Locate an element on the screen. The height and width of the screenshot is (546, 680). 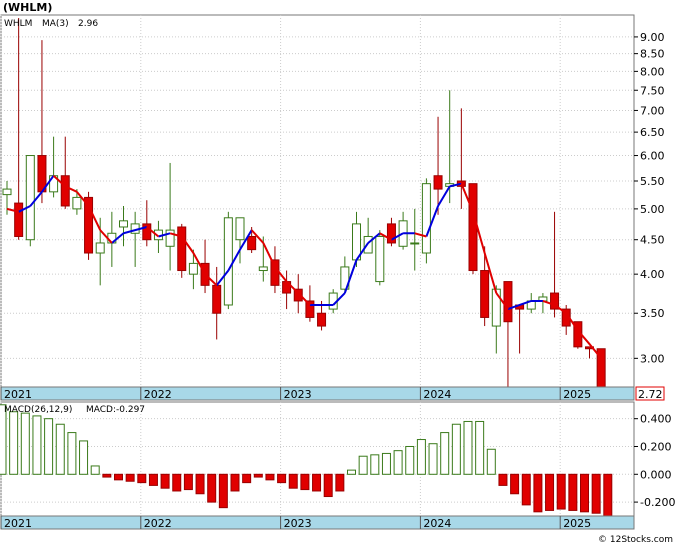
macd-tick-label: 0.200 is located at coordinates (656, 446).